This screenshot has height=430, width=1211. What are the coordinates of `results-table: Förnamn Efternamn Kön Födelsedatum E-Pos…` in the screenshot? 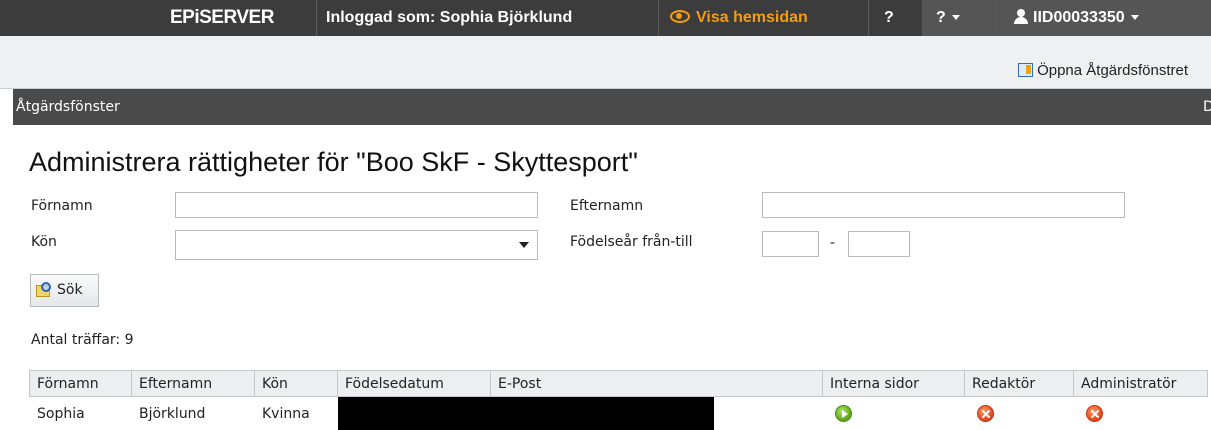 It's located at (618, 400).